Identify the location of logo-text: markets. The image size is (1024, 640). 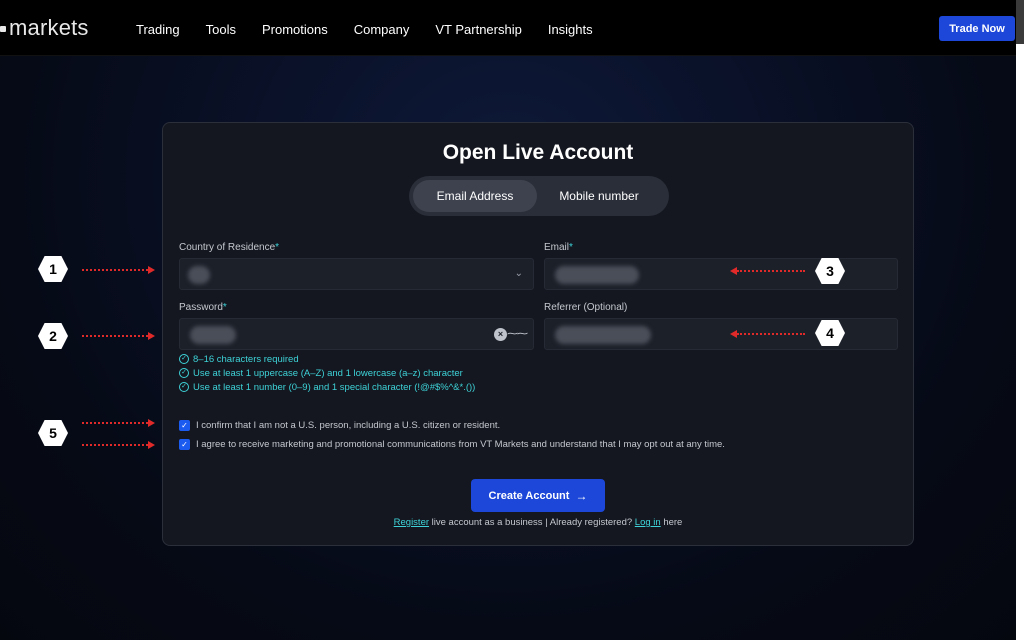
(49, 27).